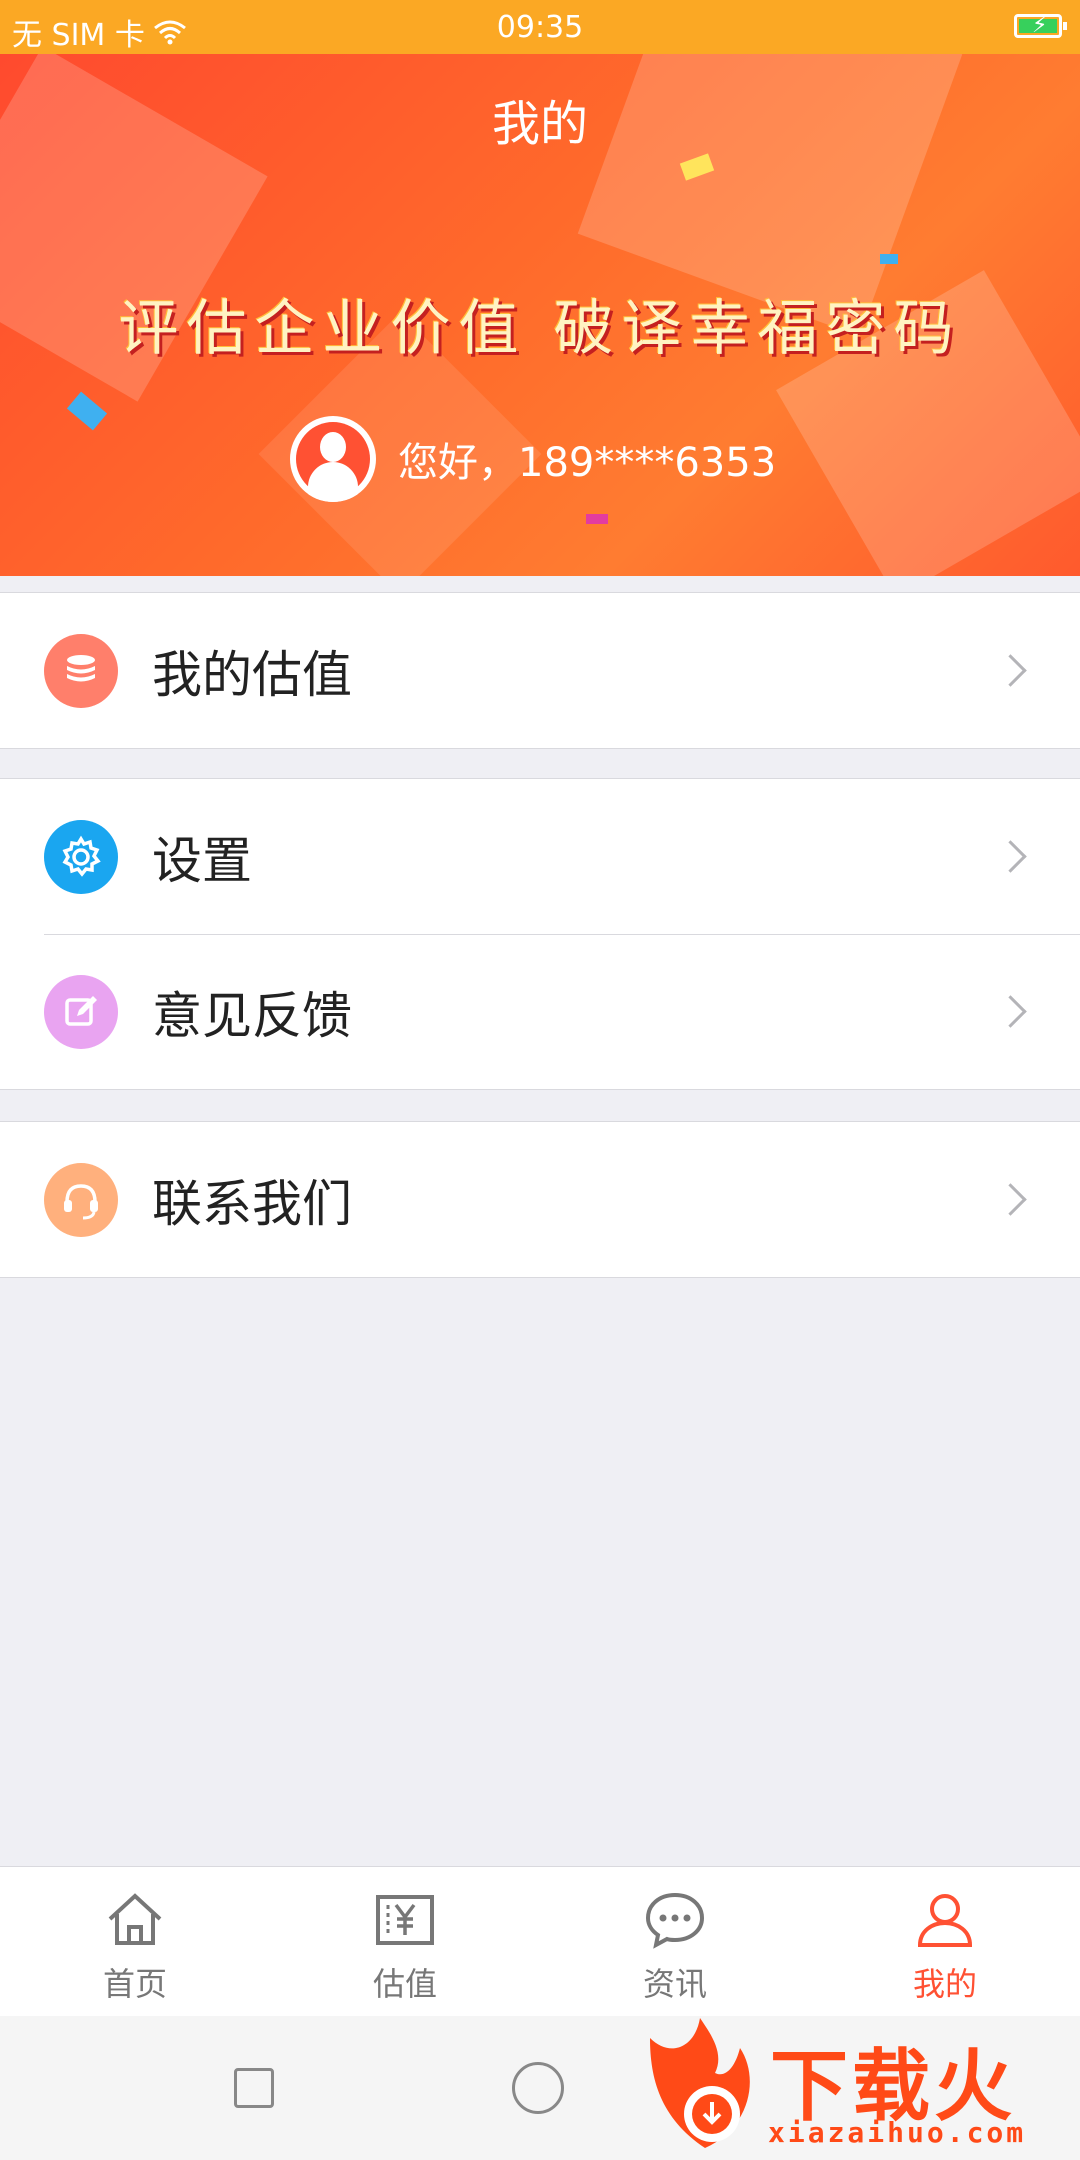 This screenshot has height=2160, width=1080. I want to click on tab-label: 估值, so click(404, 1984).